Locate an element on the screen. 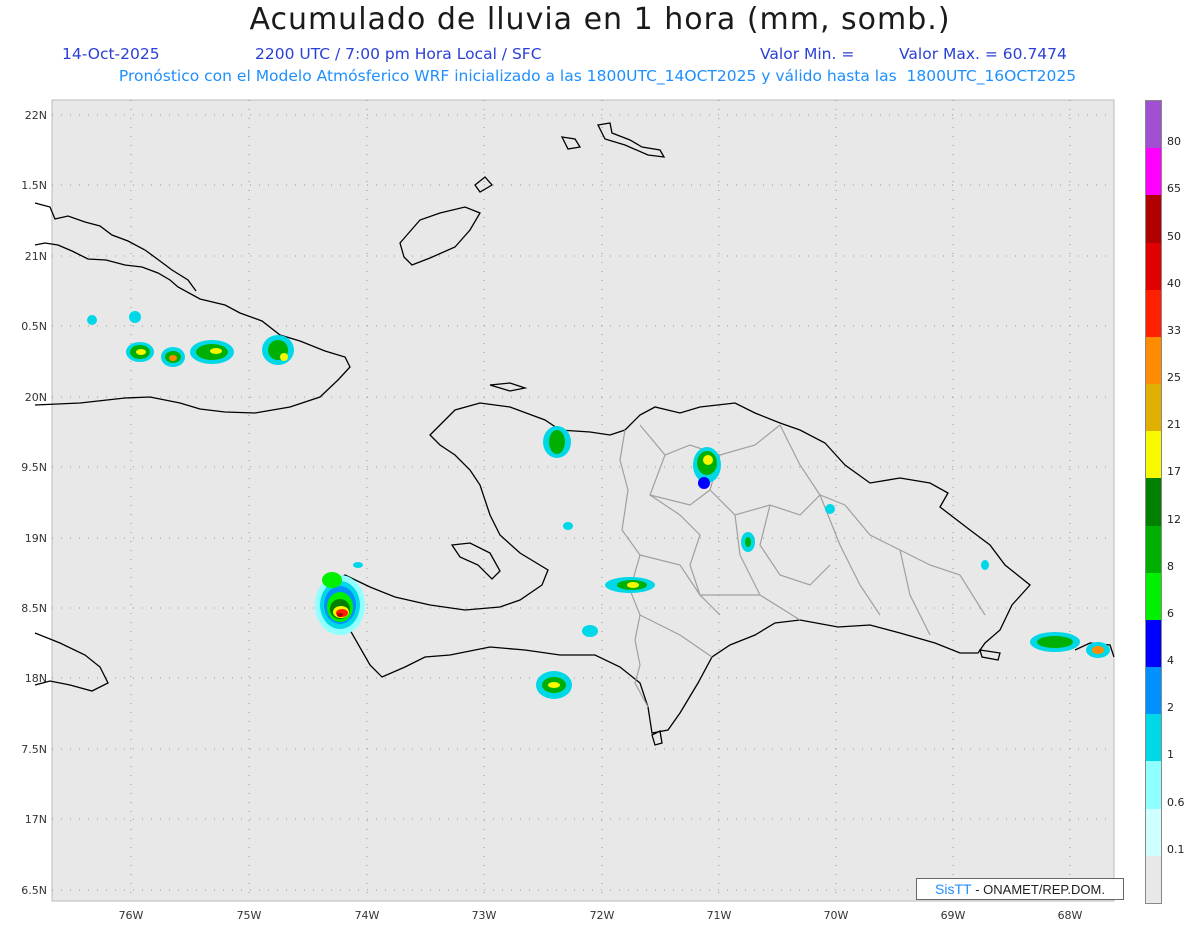 This screenshot has height=927, width=1200. min-value: Valor Min. = is located at coordinates (807, 54).